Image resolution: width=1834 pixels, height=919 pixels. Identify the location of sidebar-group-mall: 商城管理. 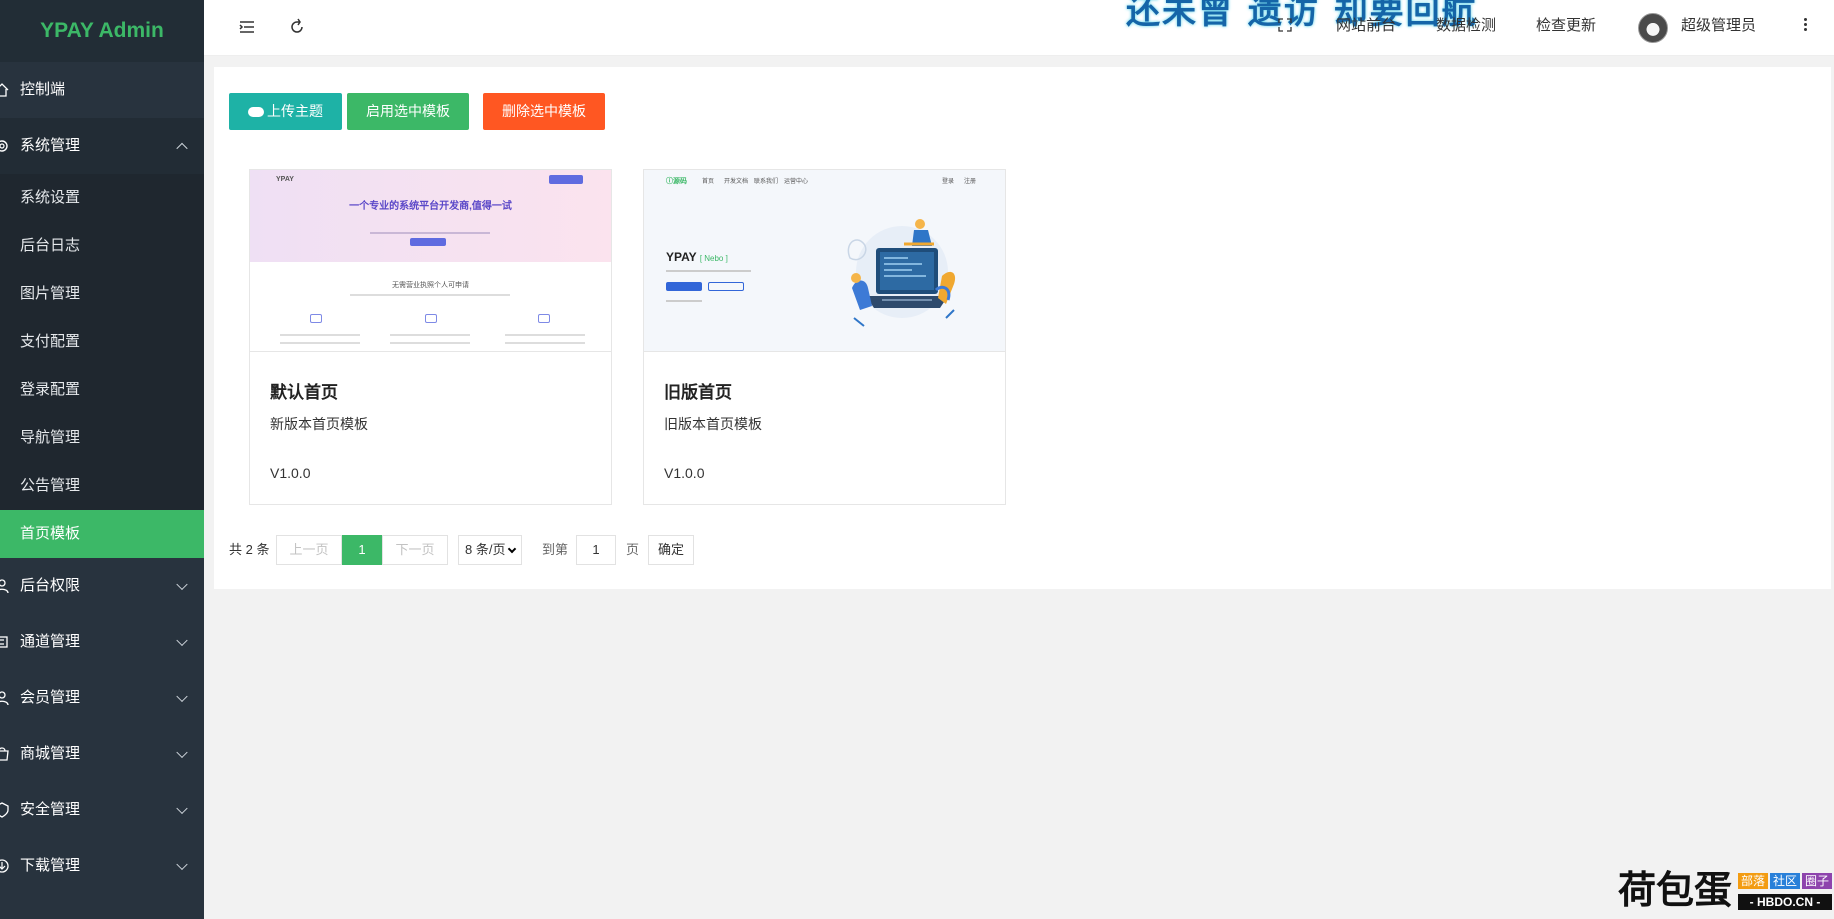
(102, 754).